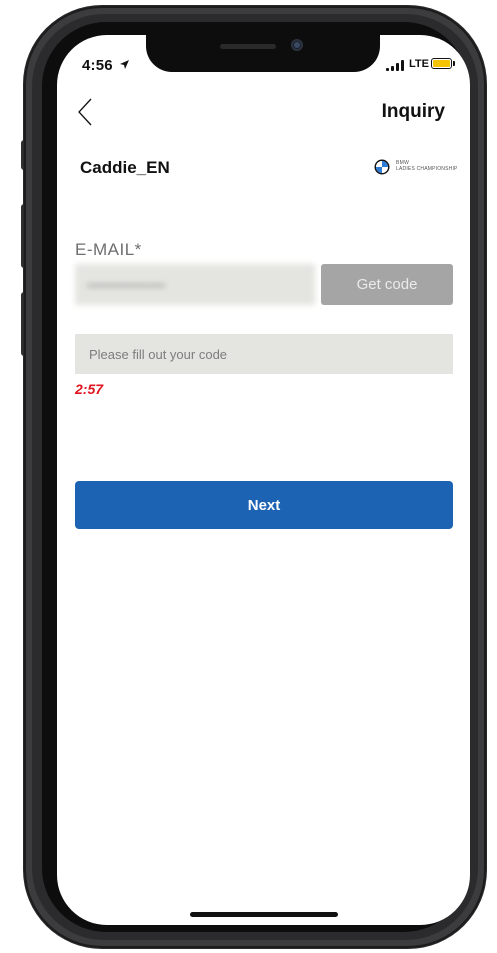 This screenshot has height=953, width=497. What do you see at coordinates (264, 914) in the screenshot?
I see `home-indicator` at bounding box center [264, 914].